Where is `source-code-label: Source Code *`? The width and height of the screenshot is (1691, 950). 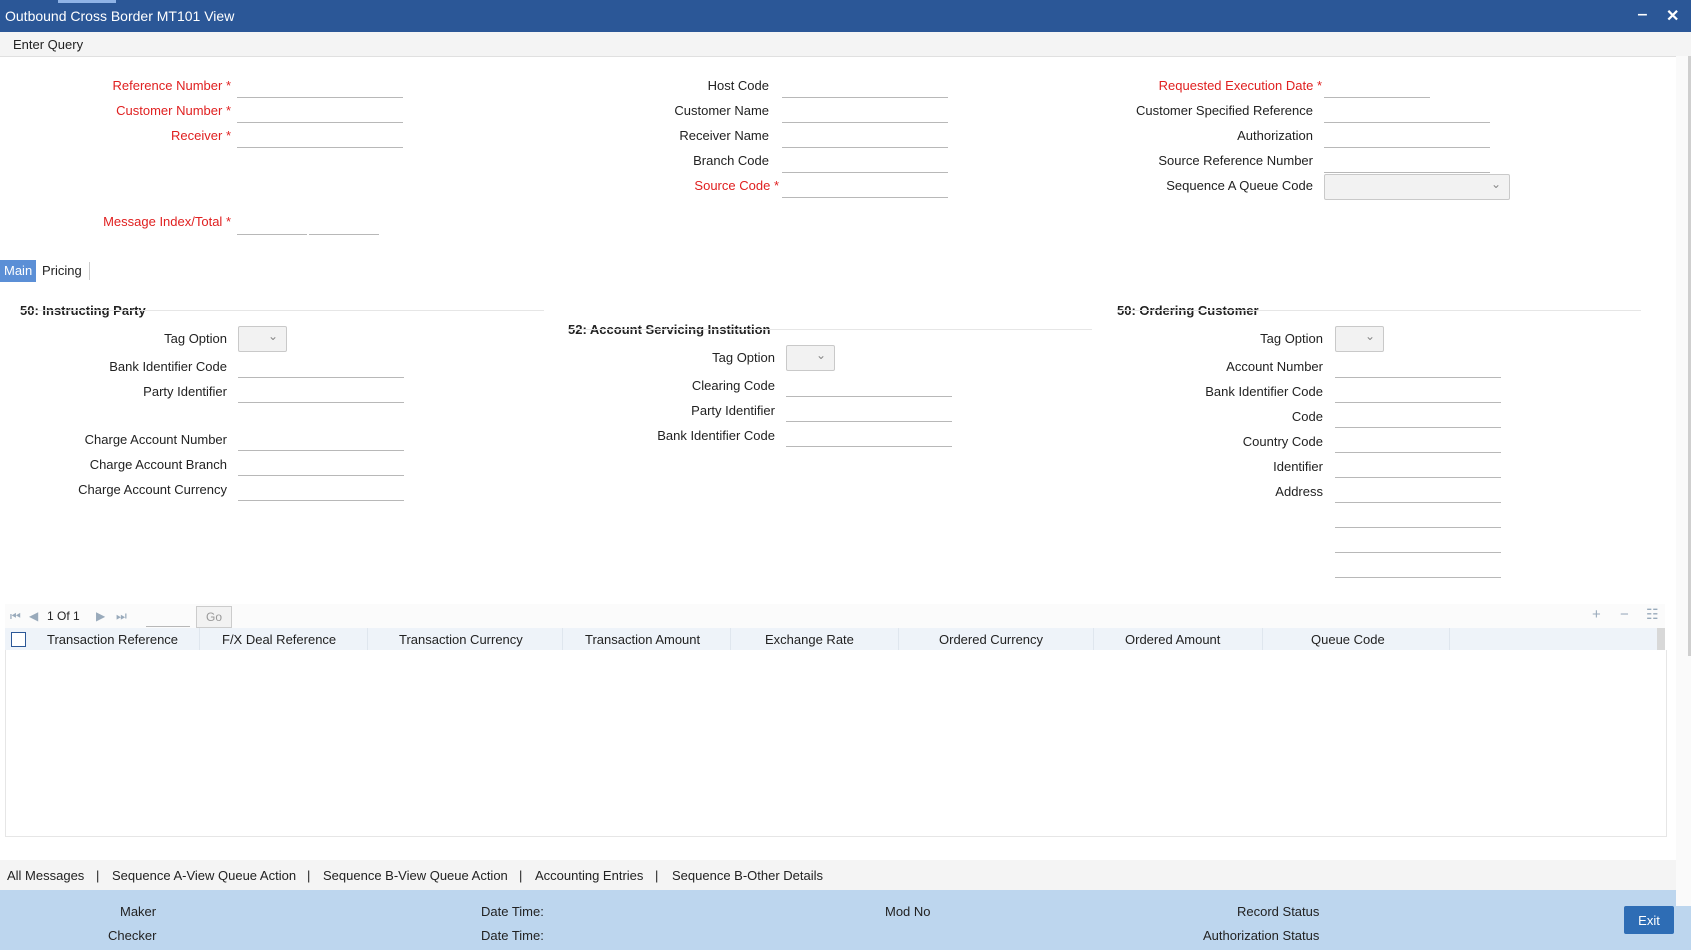 source-code-label: Source Code * is located at coordinates (736, 185).